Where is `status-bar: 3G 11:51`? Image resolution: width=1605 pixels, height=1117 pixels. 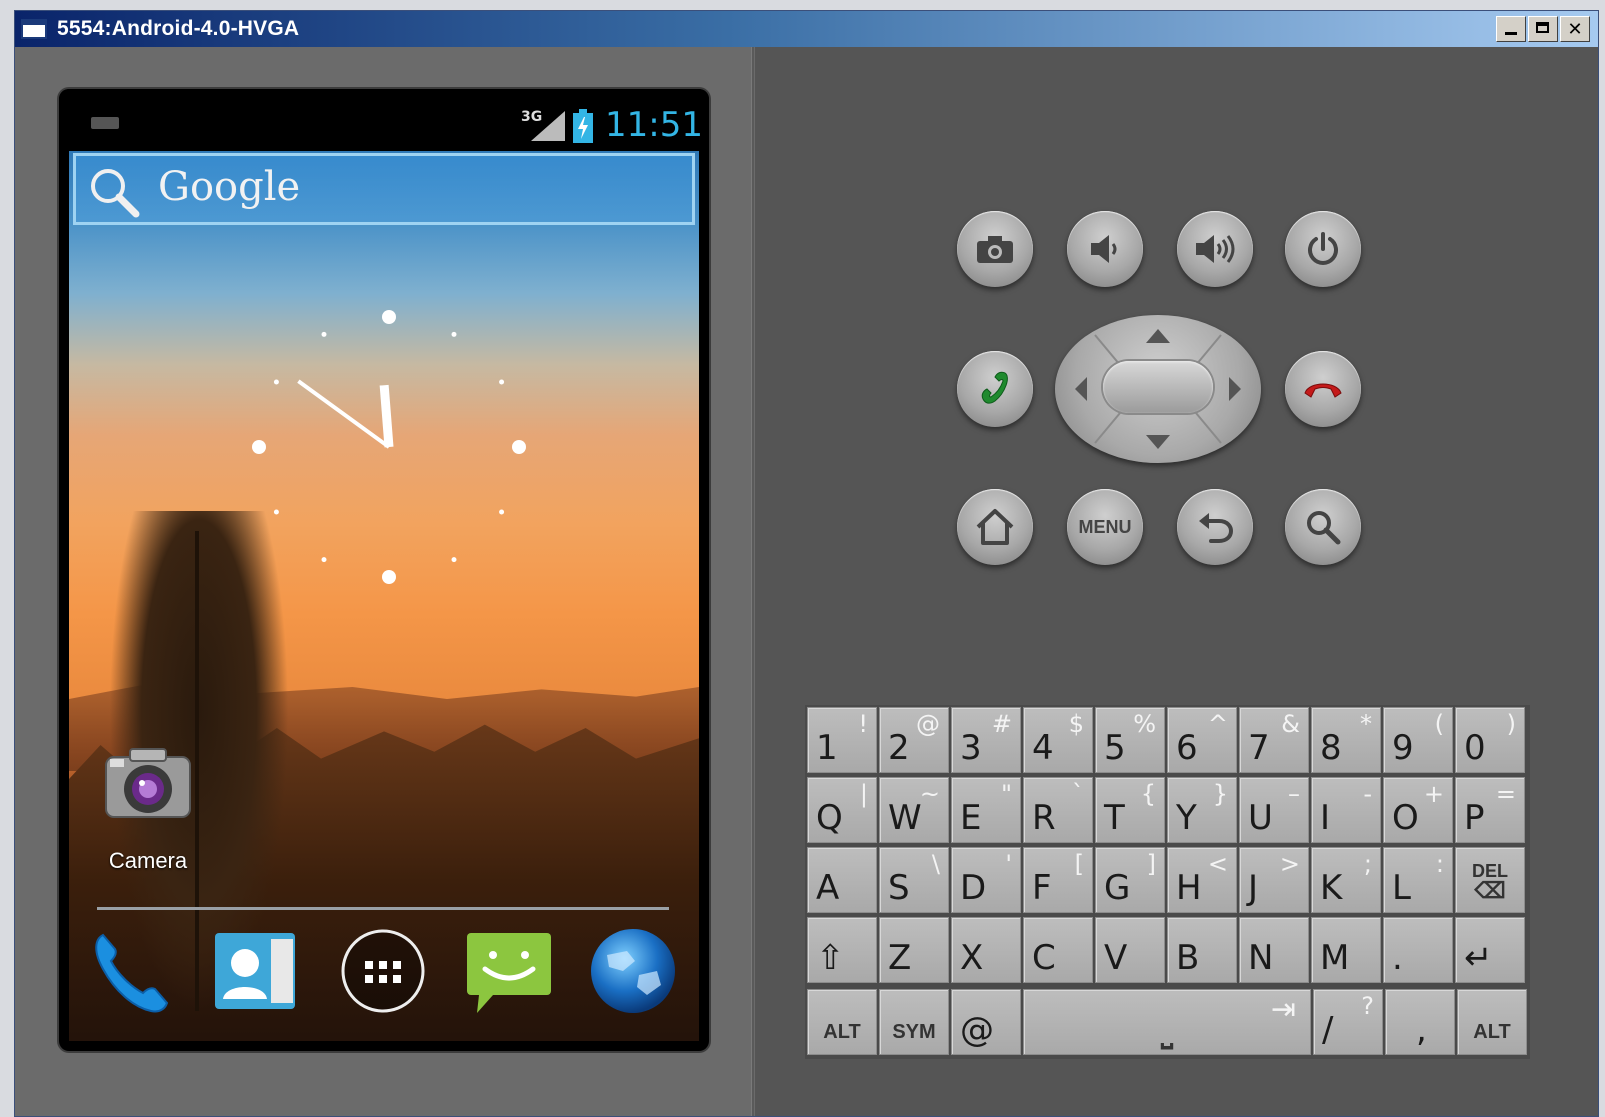
status-bar: 3G 11:51 is located at coordinates (384, 120).